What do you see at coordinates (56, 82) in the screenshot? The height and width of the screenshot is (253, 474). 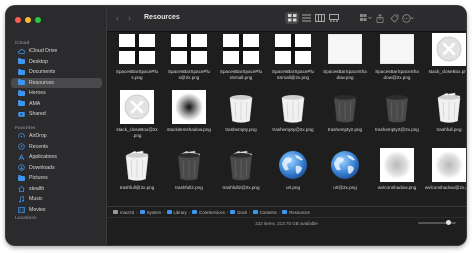 I see `sidebar-item-resources: Resources` at bounding box center [56, 82].